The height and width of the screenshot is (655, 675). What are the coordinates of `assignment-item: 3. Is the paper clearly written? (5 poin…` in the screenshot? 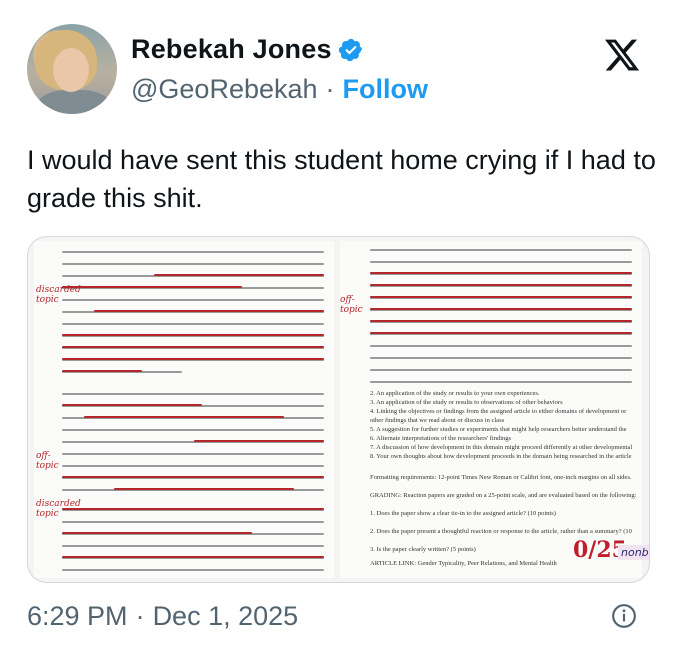 It's located at (423, 549).